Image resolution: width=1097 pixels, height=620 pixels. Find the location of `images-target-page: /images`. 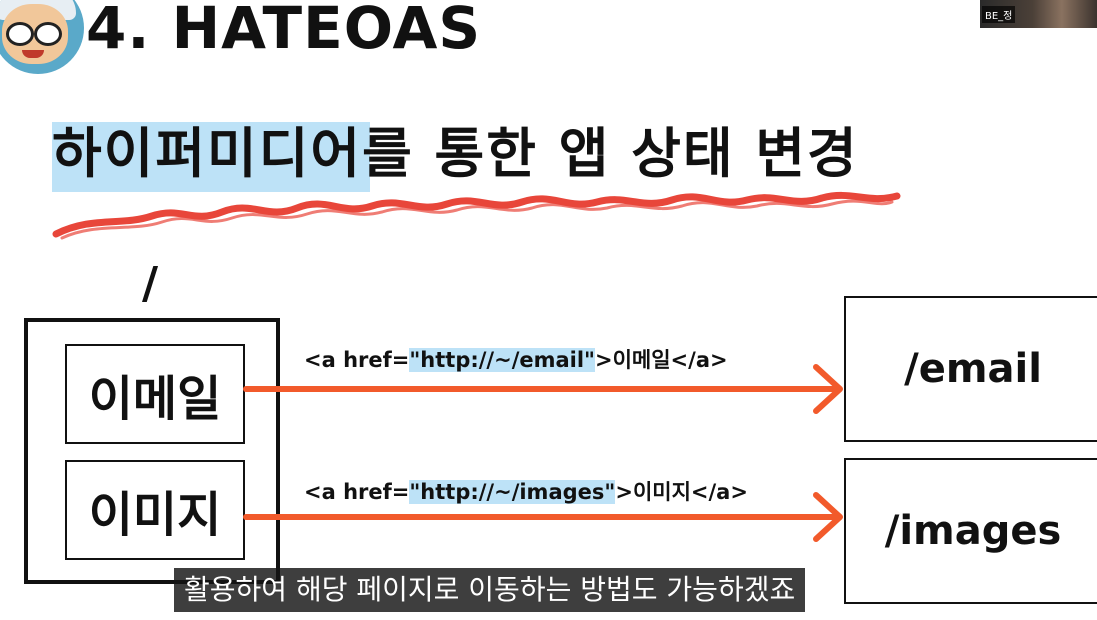

images-target-page: /images is located at coordinates (970, 531).